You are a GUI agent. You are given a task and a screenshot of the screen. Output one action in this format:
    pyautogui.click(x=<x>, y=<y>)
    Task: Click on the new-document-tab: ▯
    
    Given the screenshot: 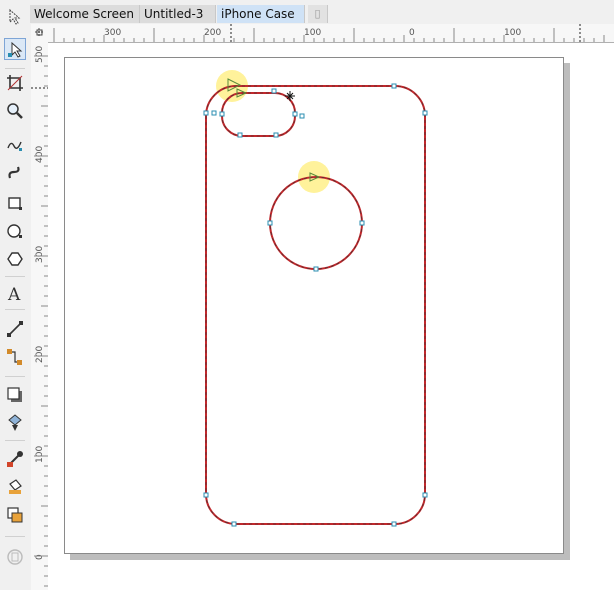 What is the action you would take?
    pyautogui.click(x=318, y=14)
    